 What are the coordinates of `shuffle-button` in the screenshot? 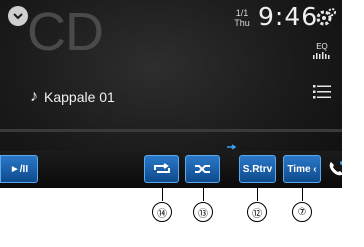 It's located at (202, 169).